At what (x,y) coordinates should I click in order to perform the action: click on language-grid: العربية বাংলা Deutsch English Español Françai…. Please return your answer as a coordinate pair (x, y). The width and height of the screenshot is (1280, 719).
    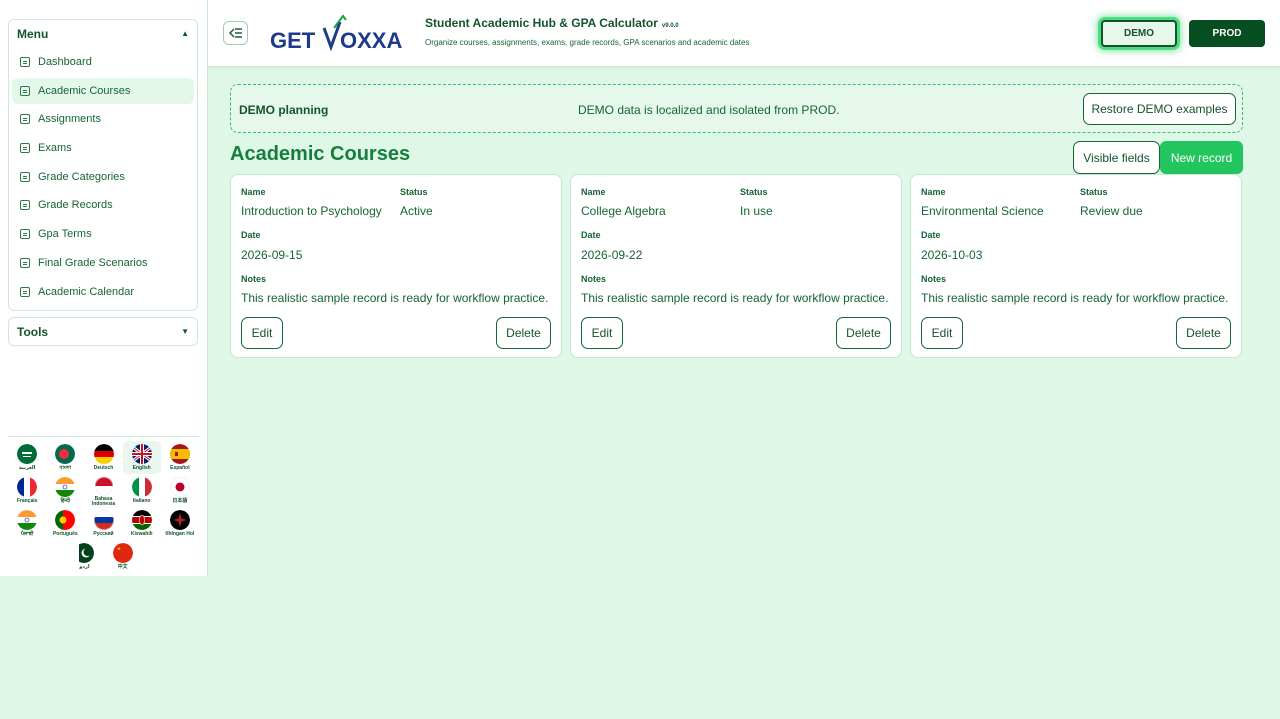
    Looking at the image, I should click on (103, 507).